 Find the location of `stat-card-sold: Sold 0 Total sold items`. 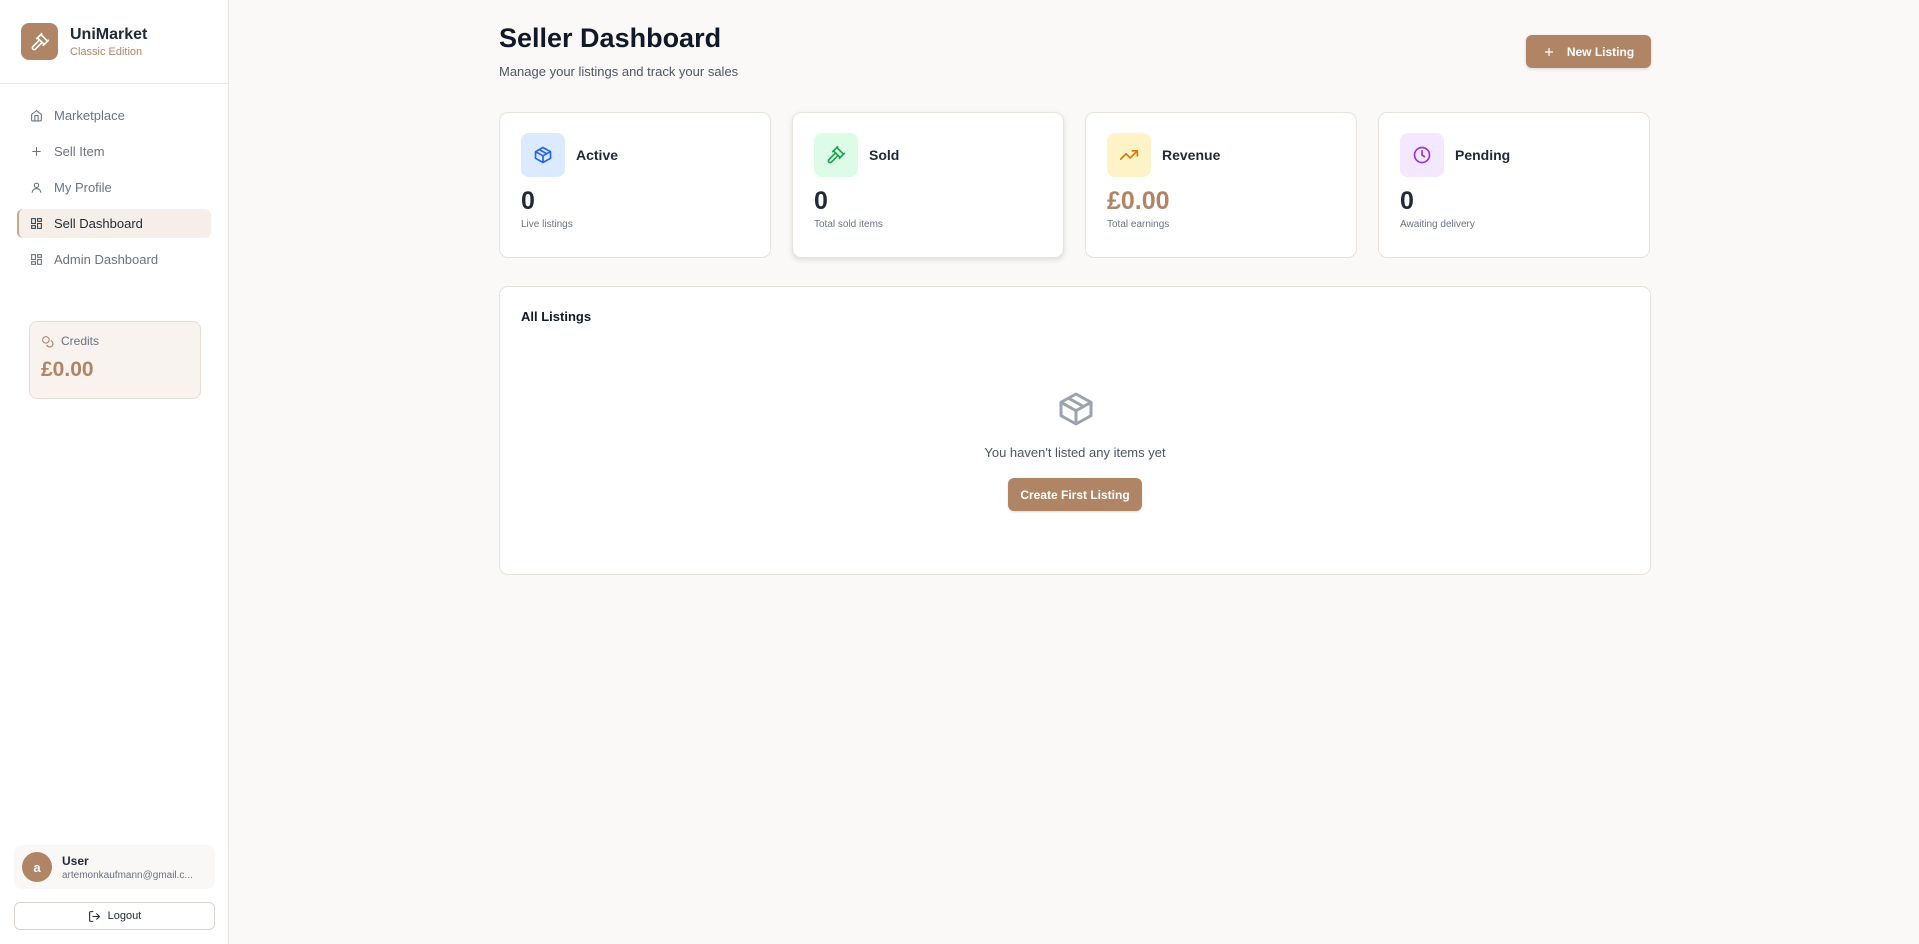

stat-card-sold: Sold 0 Total sold items is located at coordinates (928, 185).